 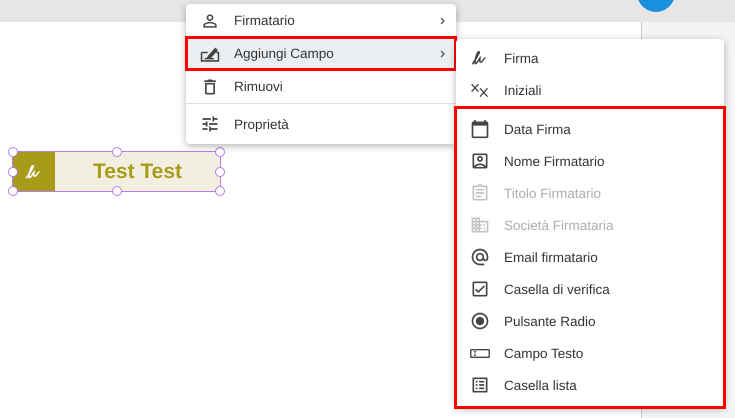 I want to click on menu-item: Campo Testo, so click(x=590, y=353).